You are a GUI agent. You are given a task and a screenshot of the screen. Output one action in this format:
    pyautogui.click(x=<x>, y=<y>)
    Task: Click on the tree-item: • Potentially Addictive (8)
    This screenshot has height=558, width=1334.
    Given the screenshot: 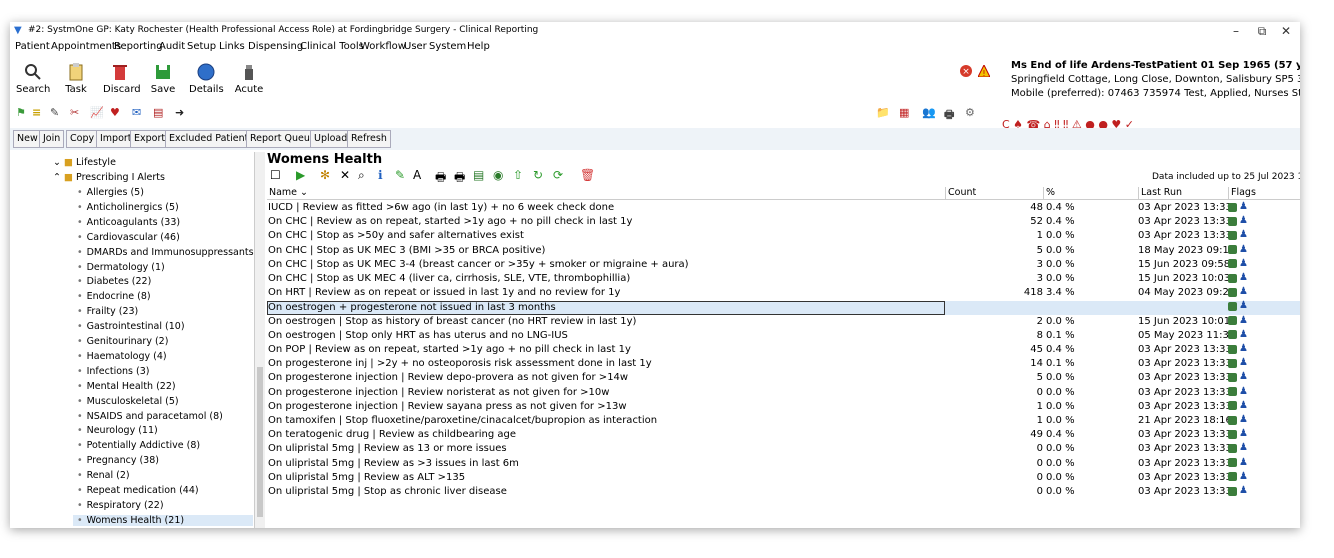 What is the action you would take?
    pyautogui.click(x=138, y=445)
    